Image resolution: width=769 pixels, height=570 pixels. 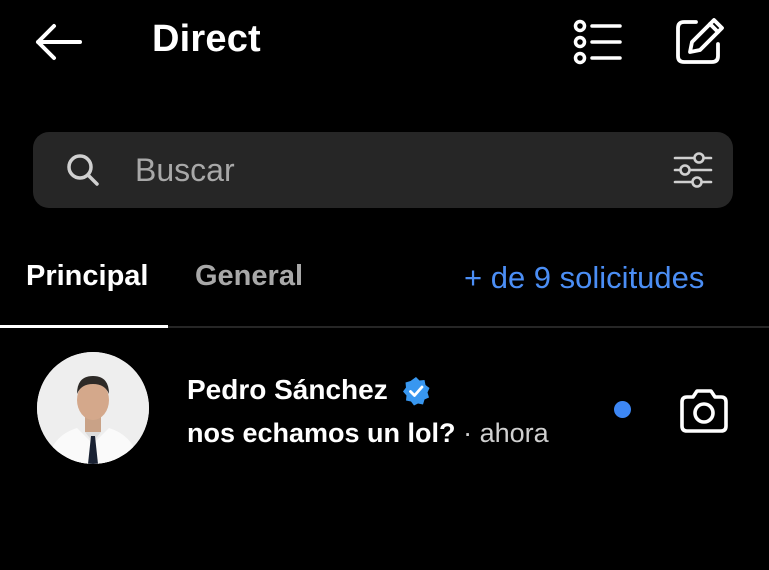 I want to click on list-view-button, so click(x=598, y=42).